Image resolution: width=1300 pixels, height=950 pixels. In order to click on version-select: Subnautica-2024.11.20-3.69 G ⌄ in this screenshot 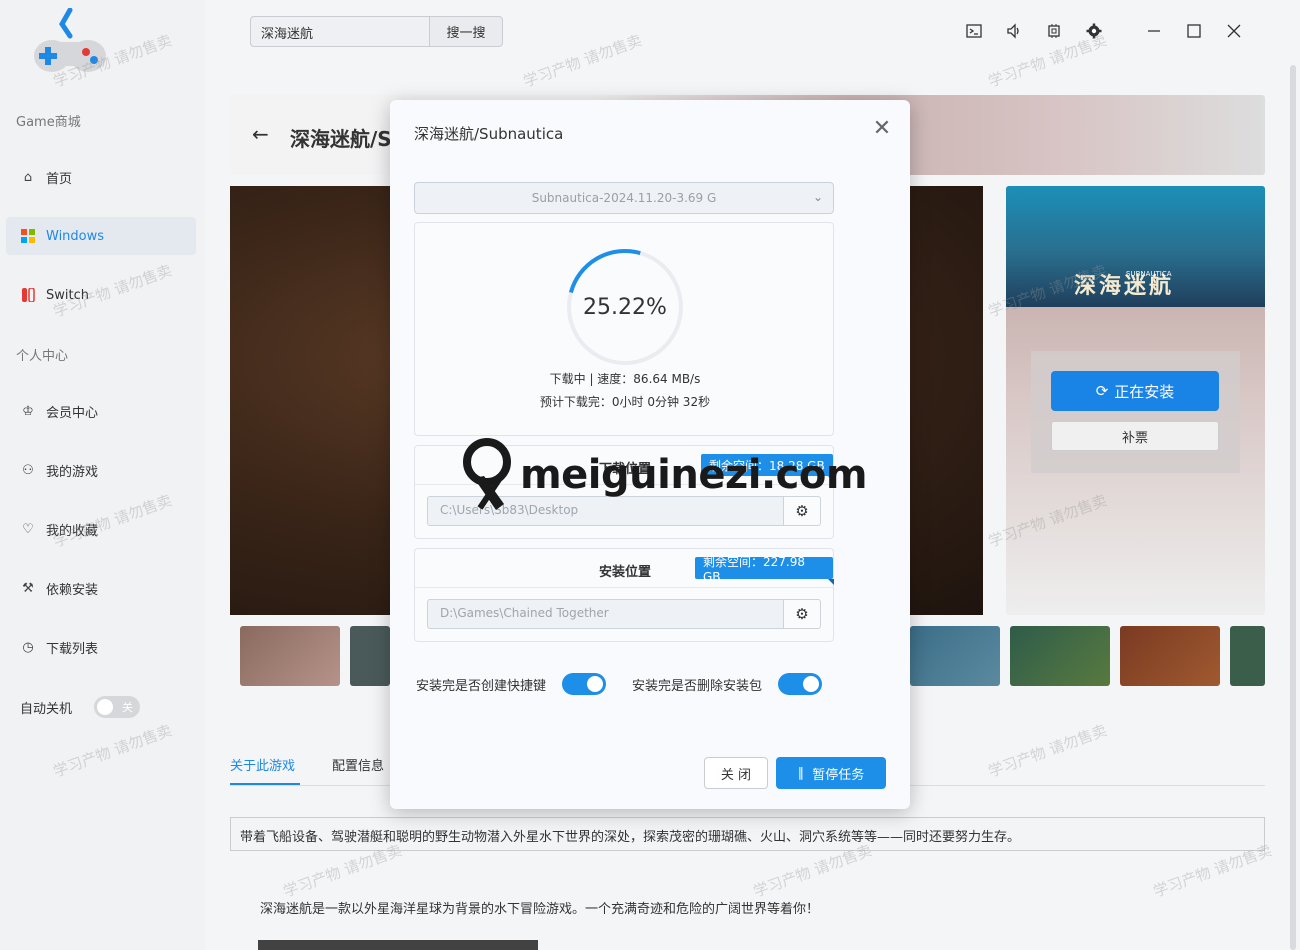, I will do `click(624, 198)`.